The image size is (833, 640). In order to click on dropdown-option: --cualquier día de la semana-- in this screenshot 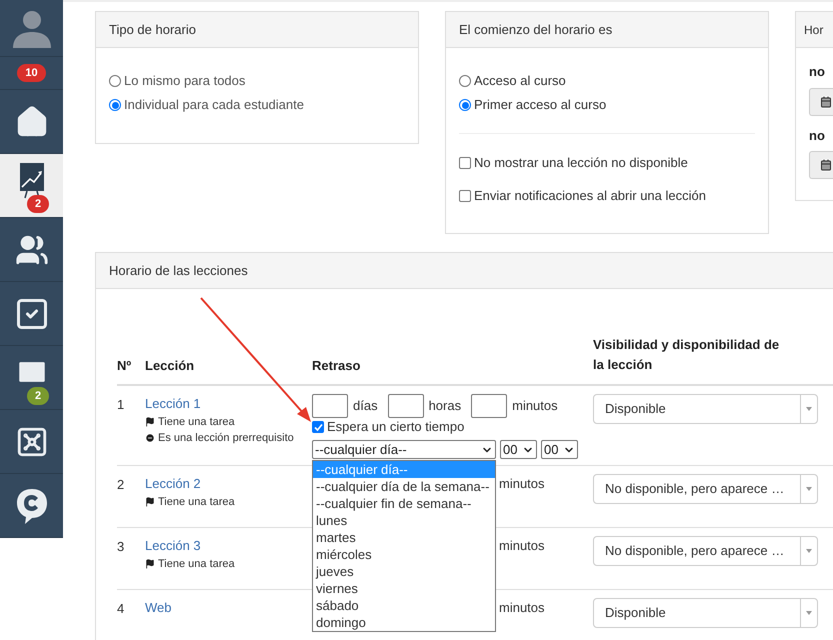, I will do `click(404, 486)`.